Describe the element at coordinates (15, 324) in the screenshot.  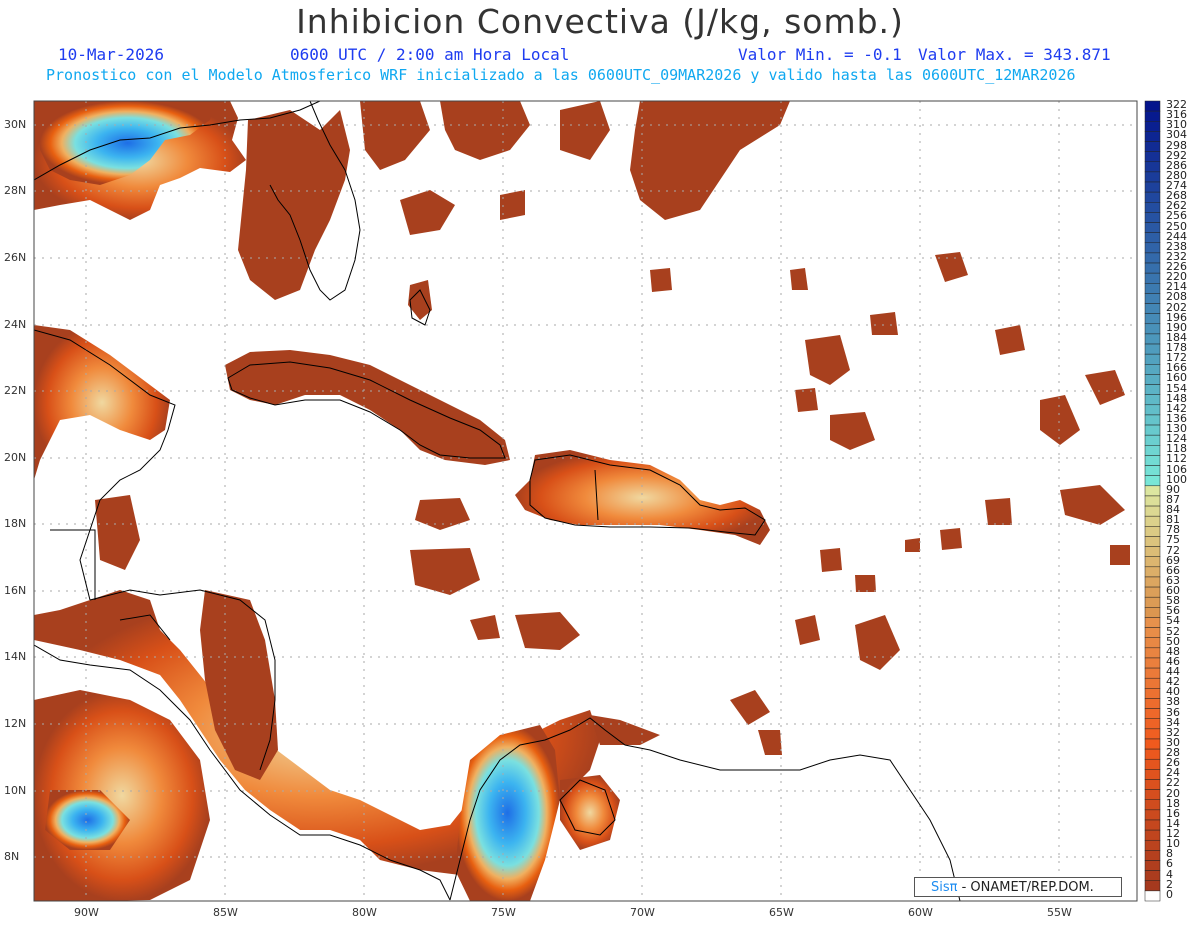
I see `lat-label: 24N` at that location.